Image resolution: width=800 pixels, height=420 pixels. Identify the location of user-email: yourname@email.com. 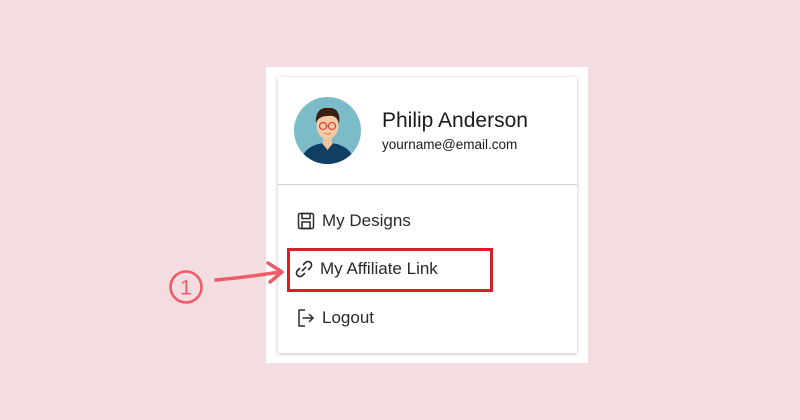
(450, 144).